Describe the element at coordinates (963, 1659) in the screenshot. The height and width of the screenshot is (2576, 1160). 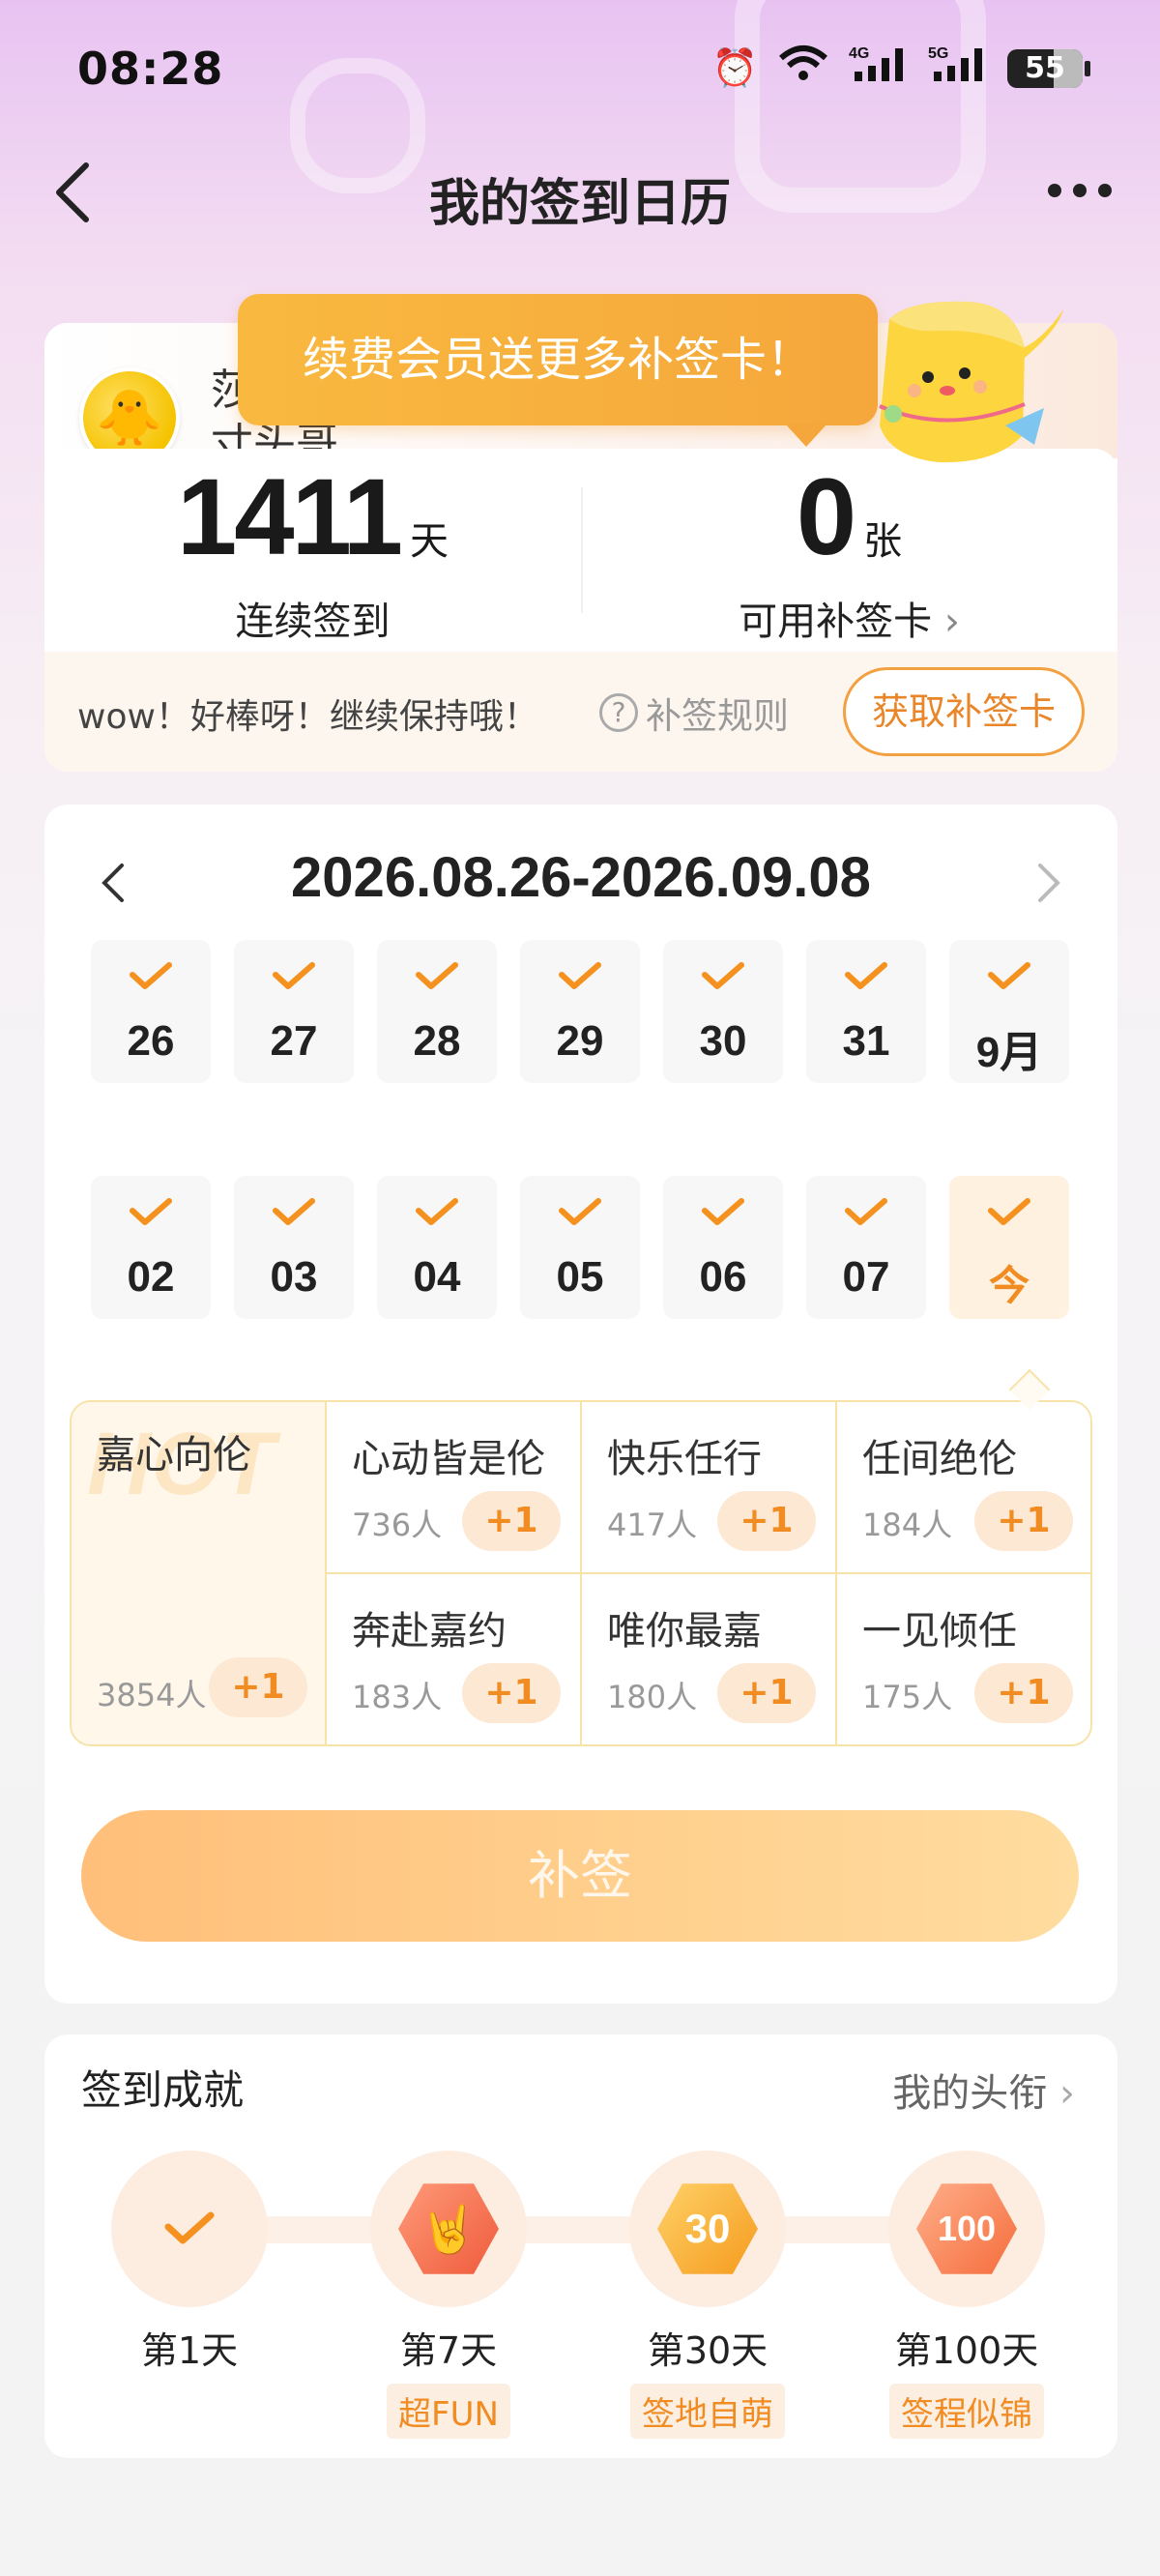
I see `topic-item: 一见倾任 175人 +1` at that location.